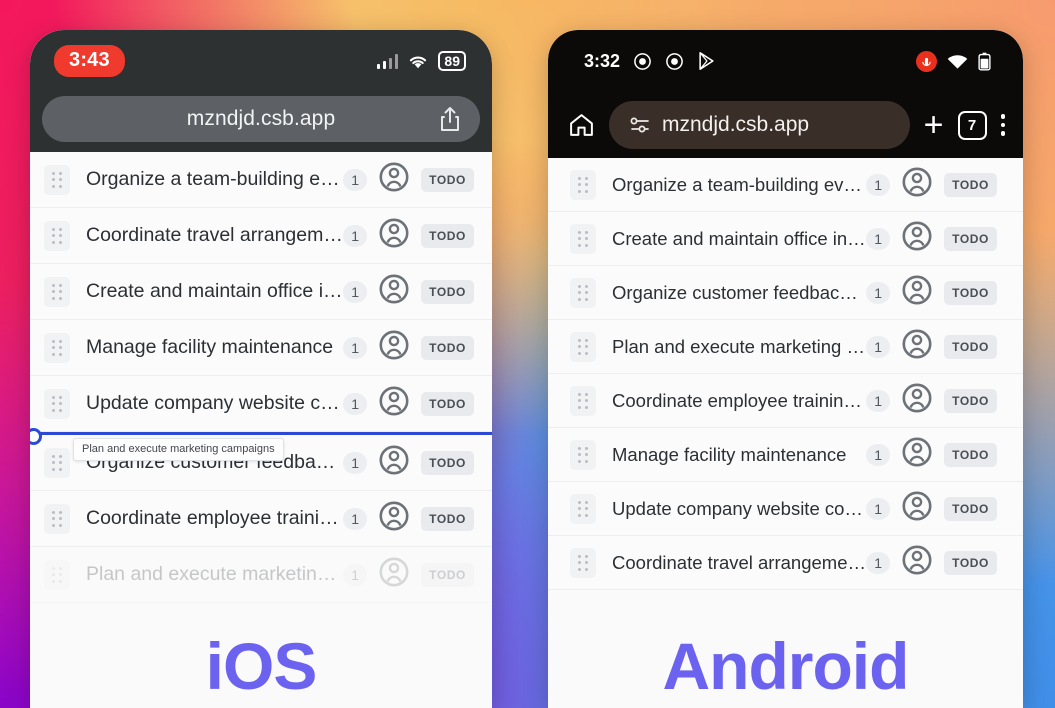 The height and width of the screenshot is (708, 1055). What do you see at coordinates (972, 125) in the screenshot?
I see `tab-count-button: 7` at bounding box center [972, 125].